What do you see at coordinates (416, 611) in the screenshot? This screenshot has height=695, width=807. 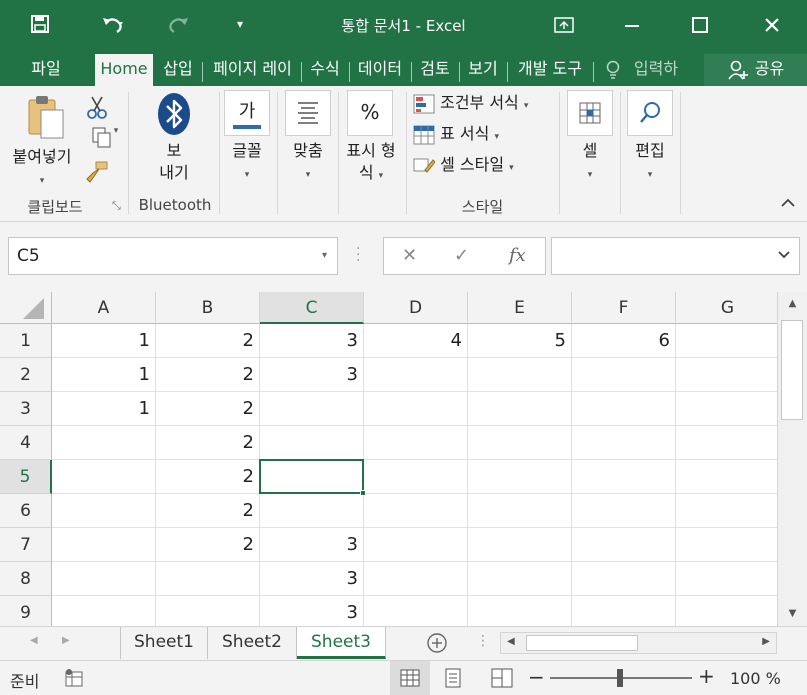 I see `cell-d9` at bounding box center [416, 611].